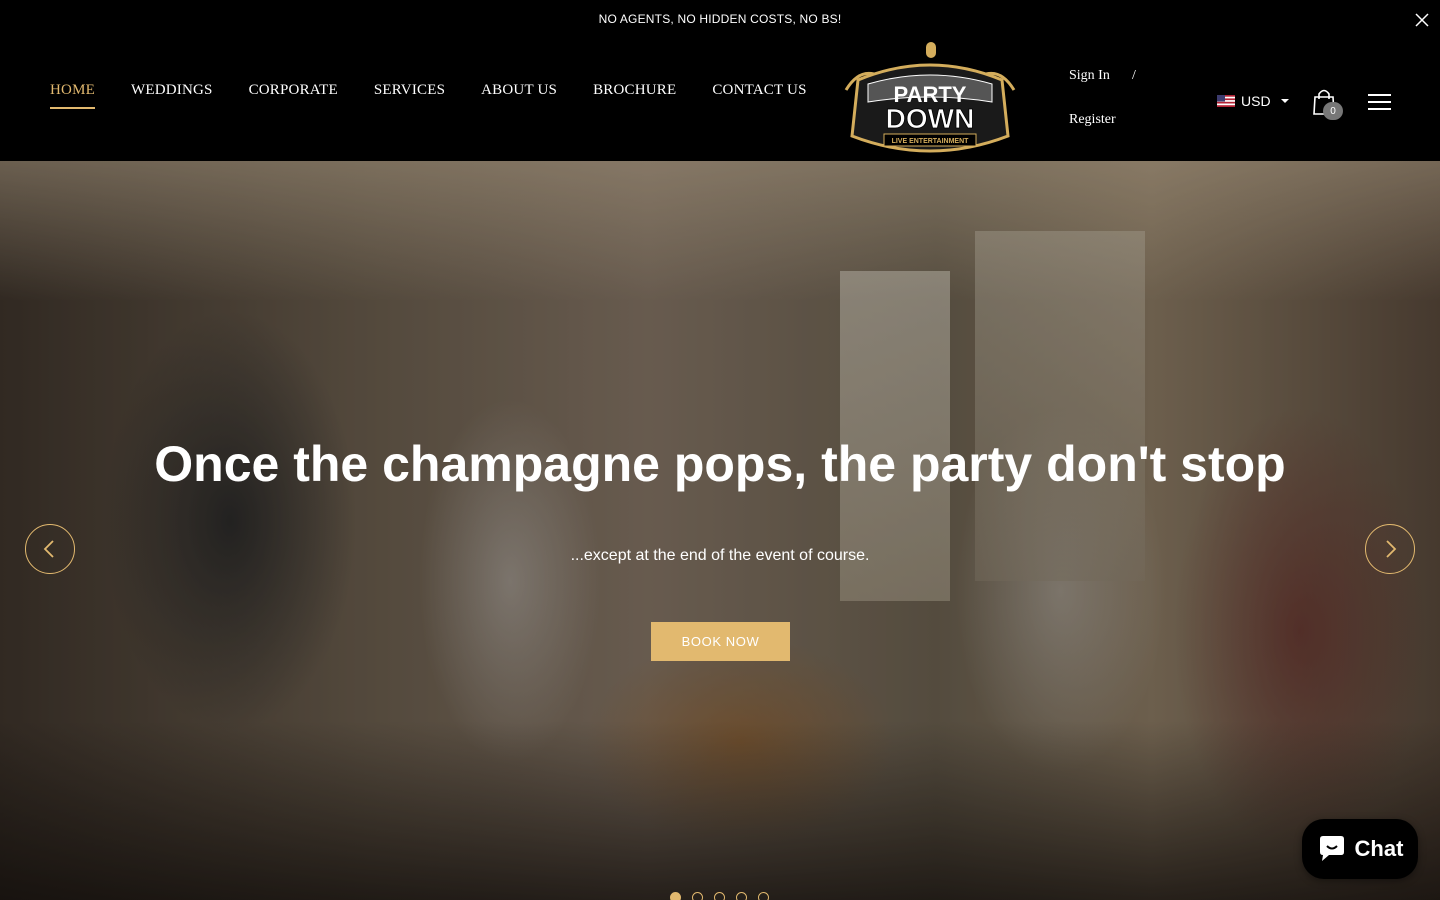  I want to click on chat-button: Chat, so click(1360, 849).